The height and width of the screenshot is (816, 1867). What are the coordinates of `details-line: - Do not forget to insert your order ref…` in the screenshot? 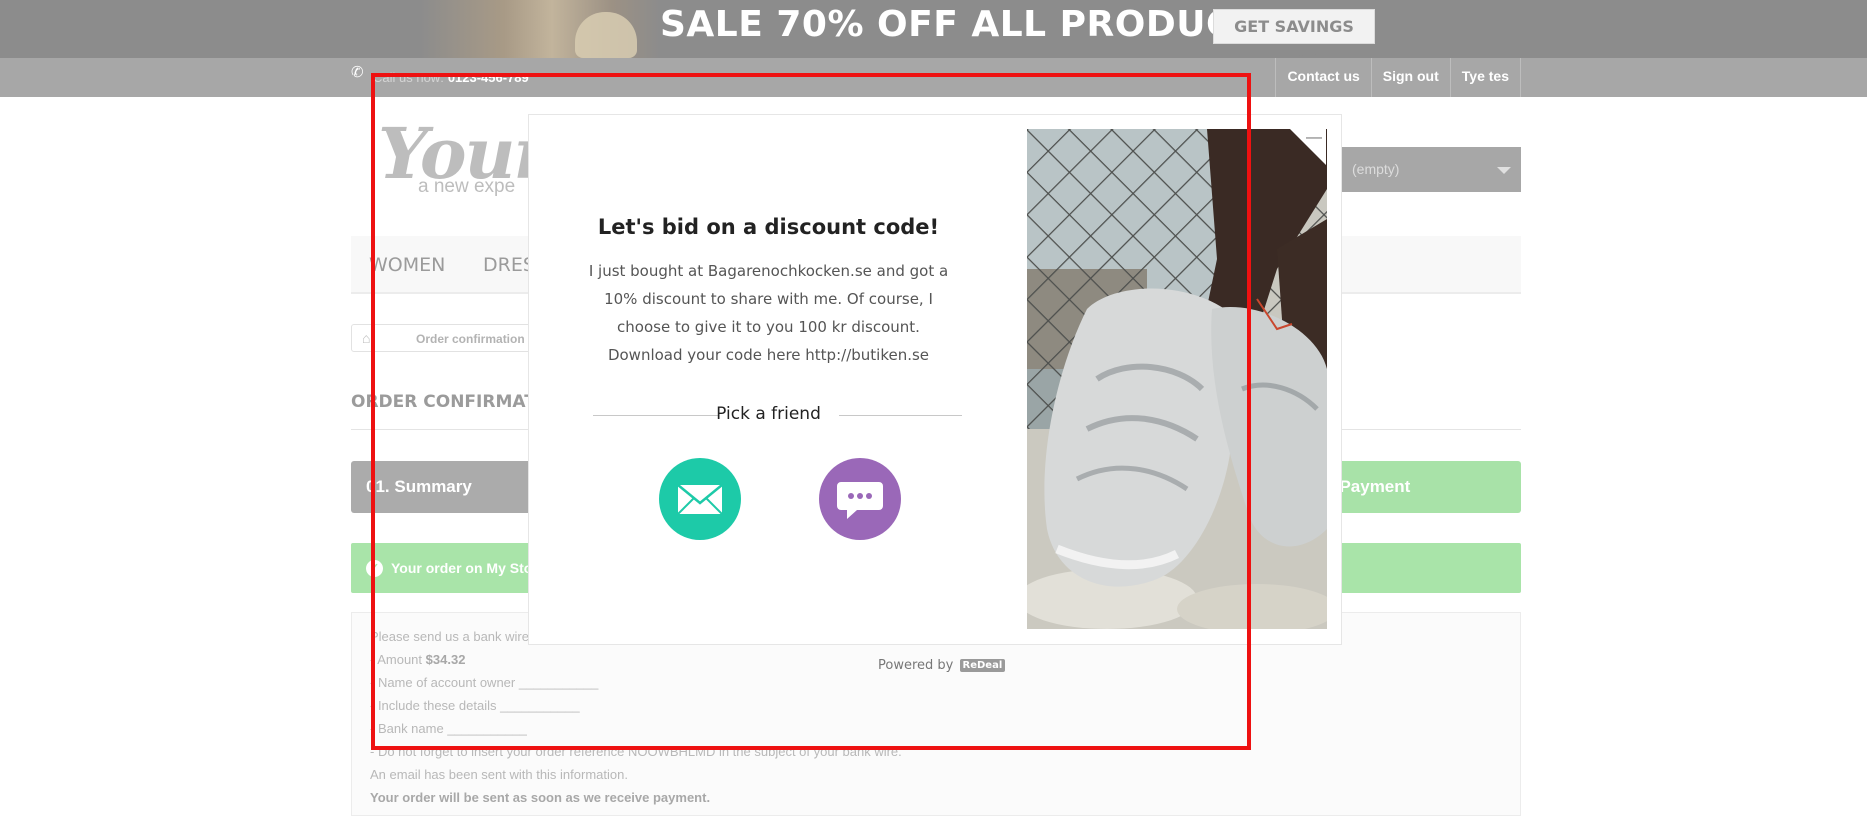 It's located at (636, 751).